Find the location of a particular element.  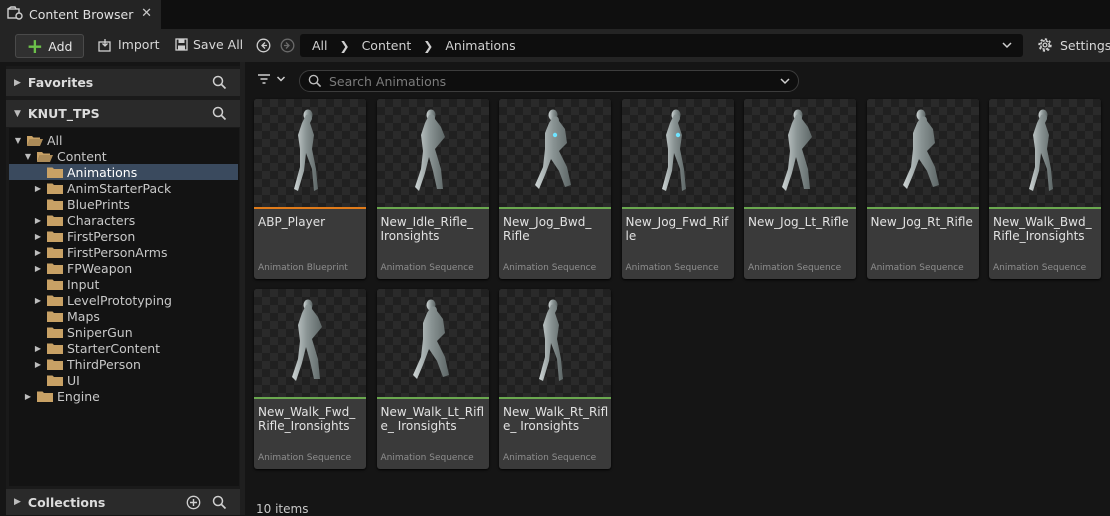

tree-item: ▶ FirstPerson is located at coordinates (123, 236).